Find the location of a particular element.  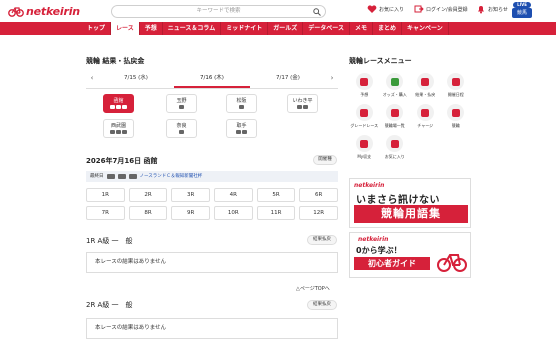

venue-matsusaka: 松阪 is located at coordinates (241, 103).